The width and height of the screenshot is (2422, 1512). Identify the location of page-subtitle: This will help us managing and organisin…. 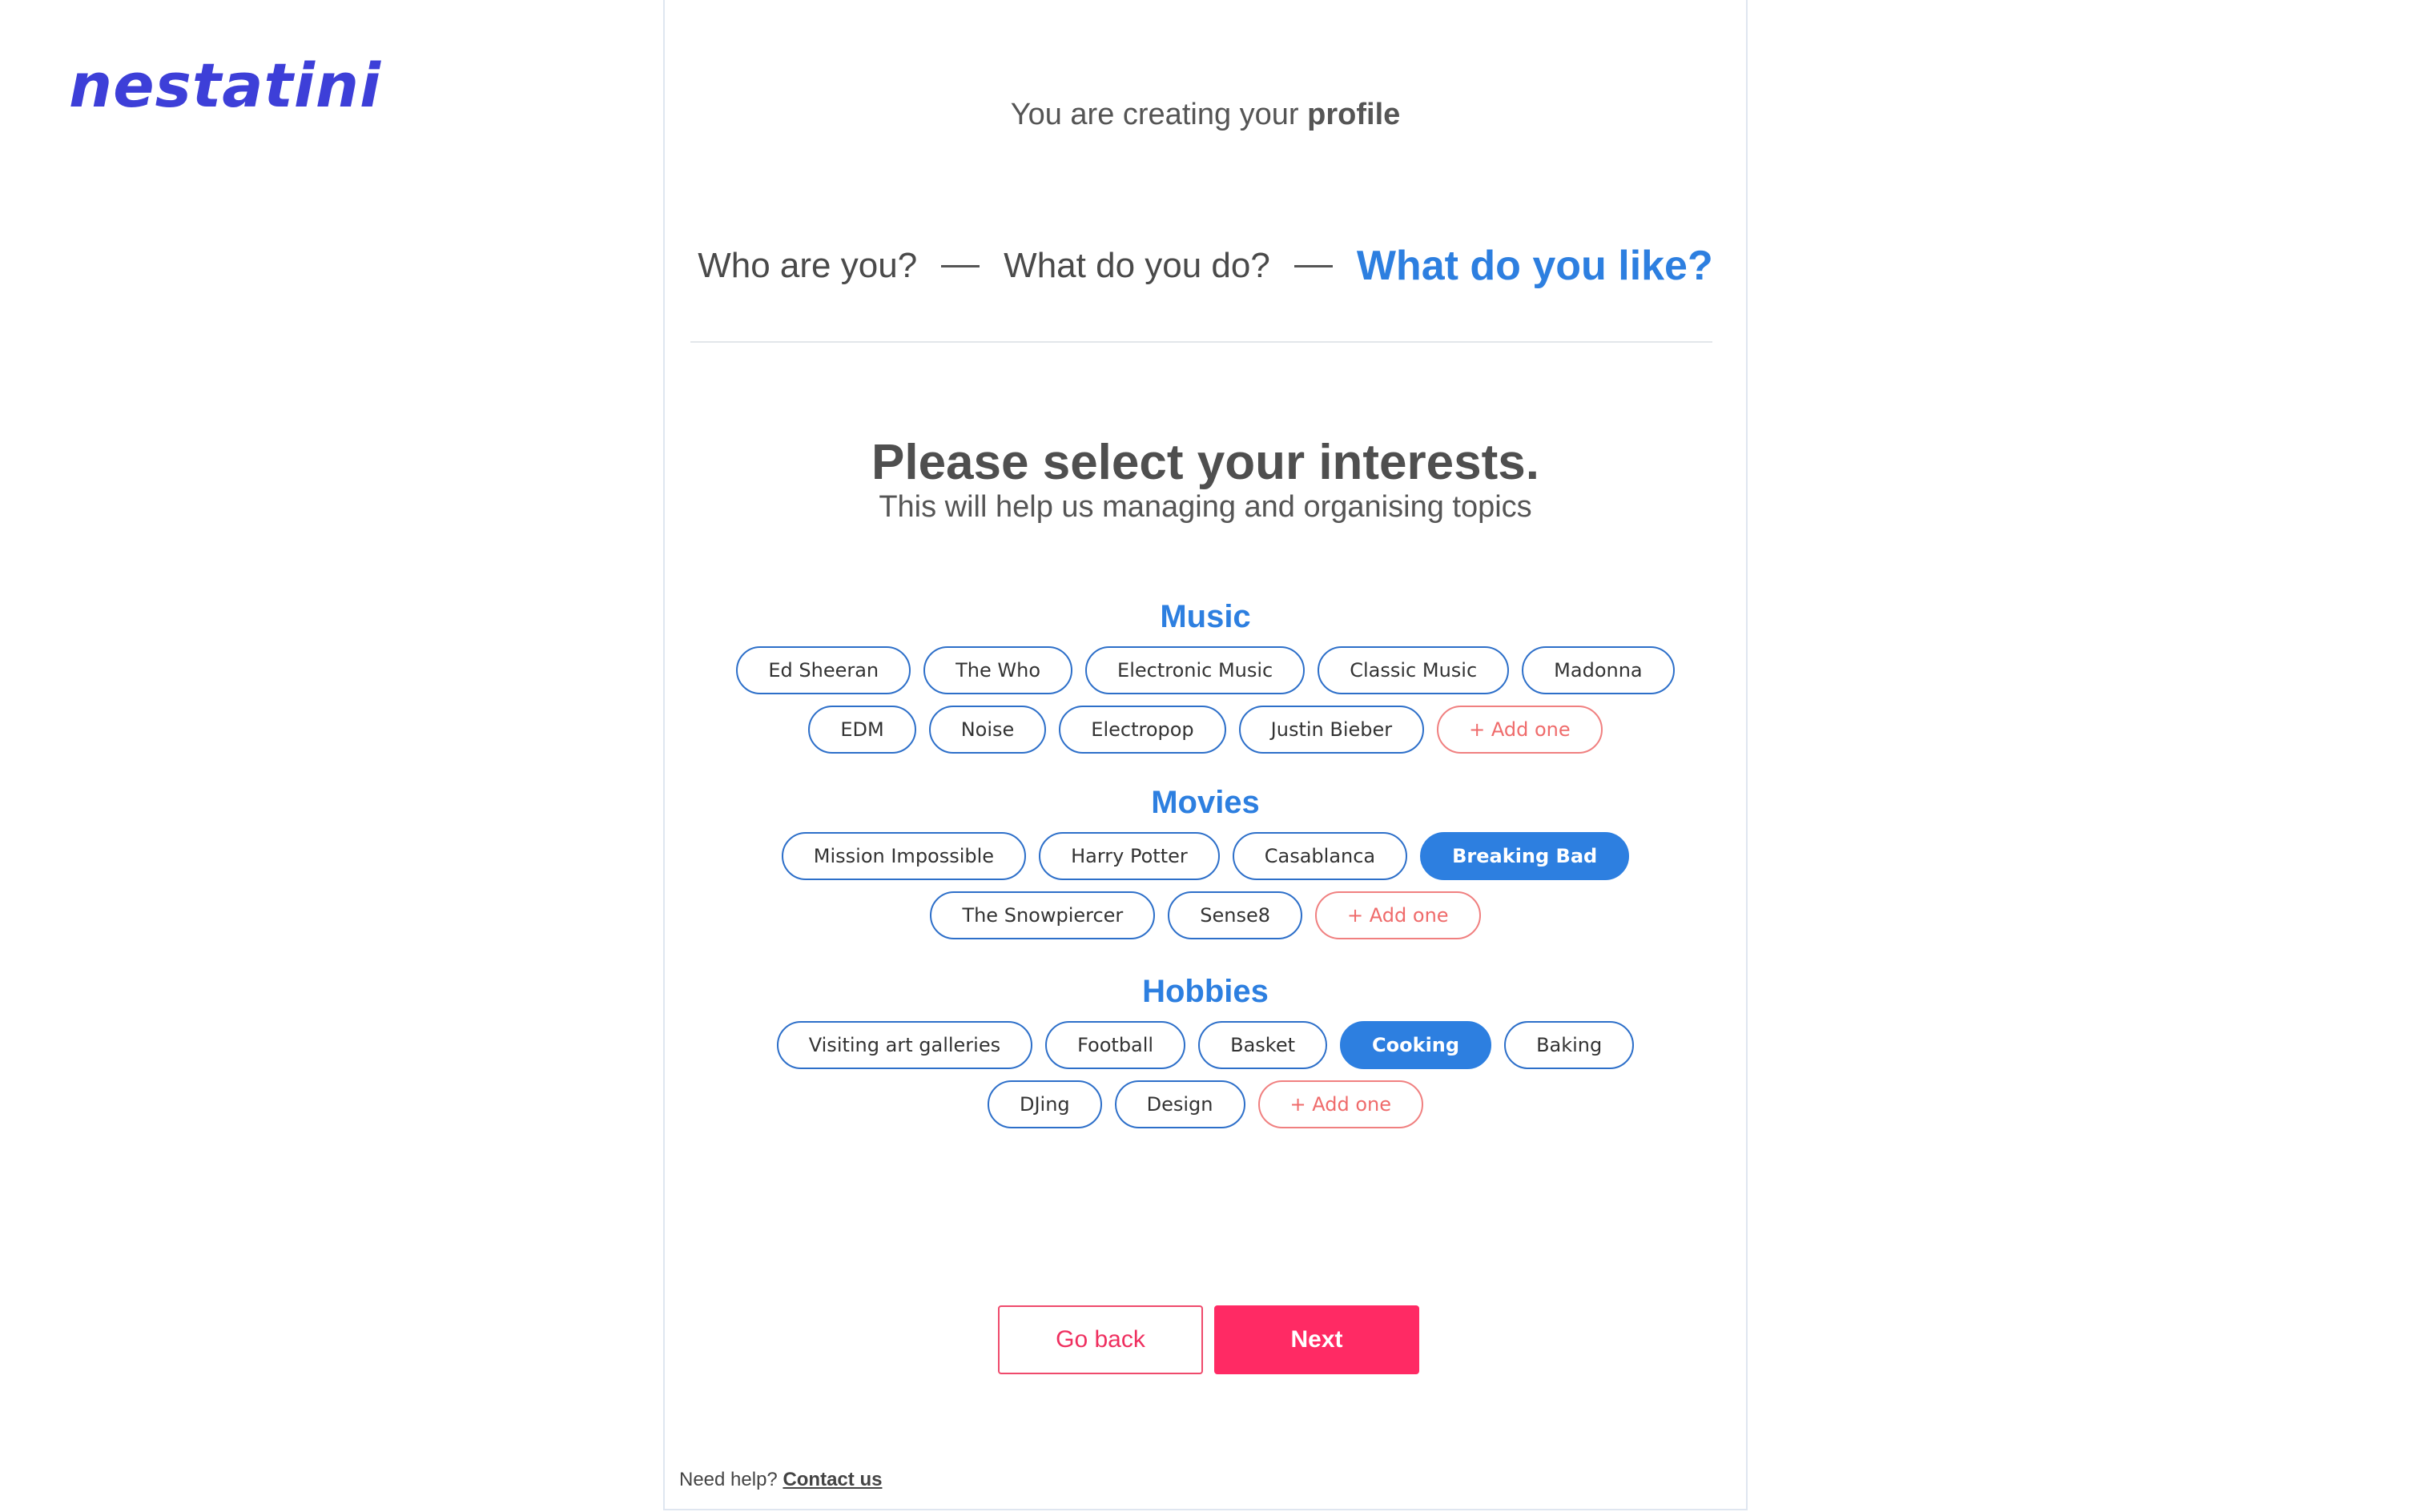
(1206, 507).